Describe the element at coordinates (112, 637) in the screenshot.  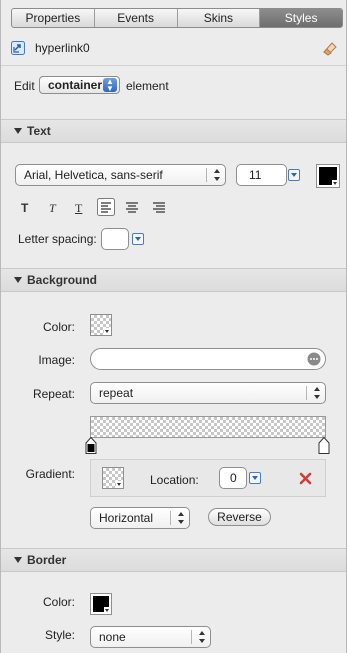
I see `border-style-value: none` at that location.